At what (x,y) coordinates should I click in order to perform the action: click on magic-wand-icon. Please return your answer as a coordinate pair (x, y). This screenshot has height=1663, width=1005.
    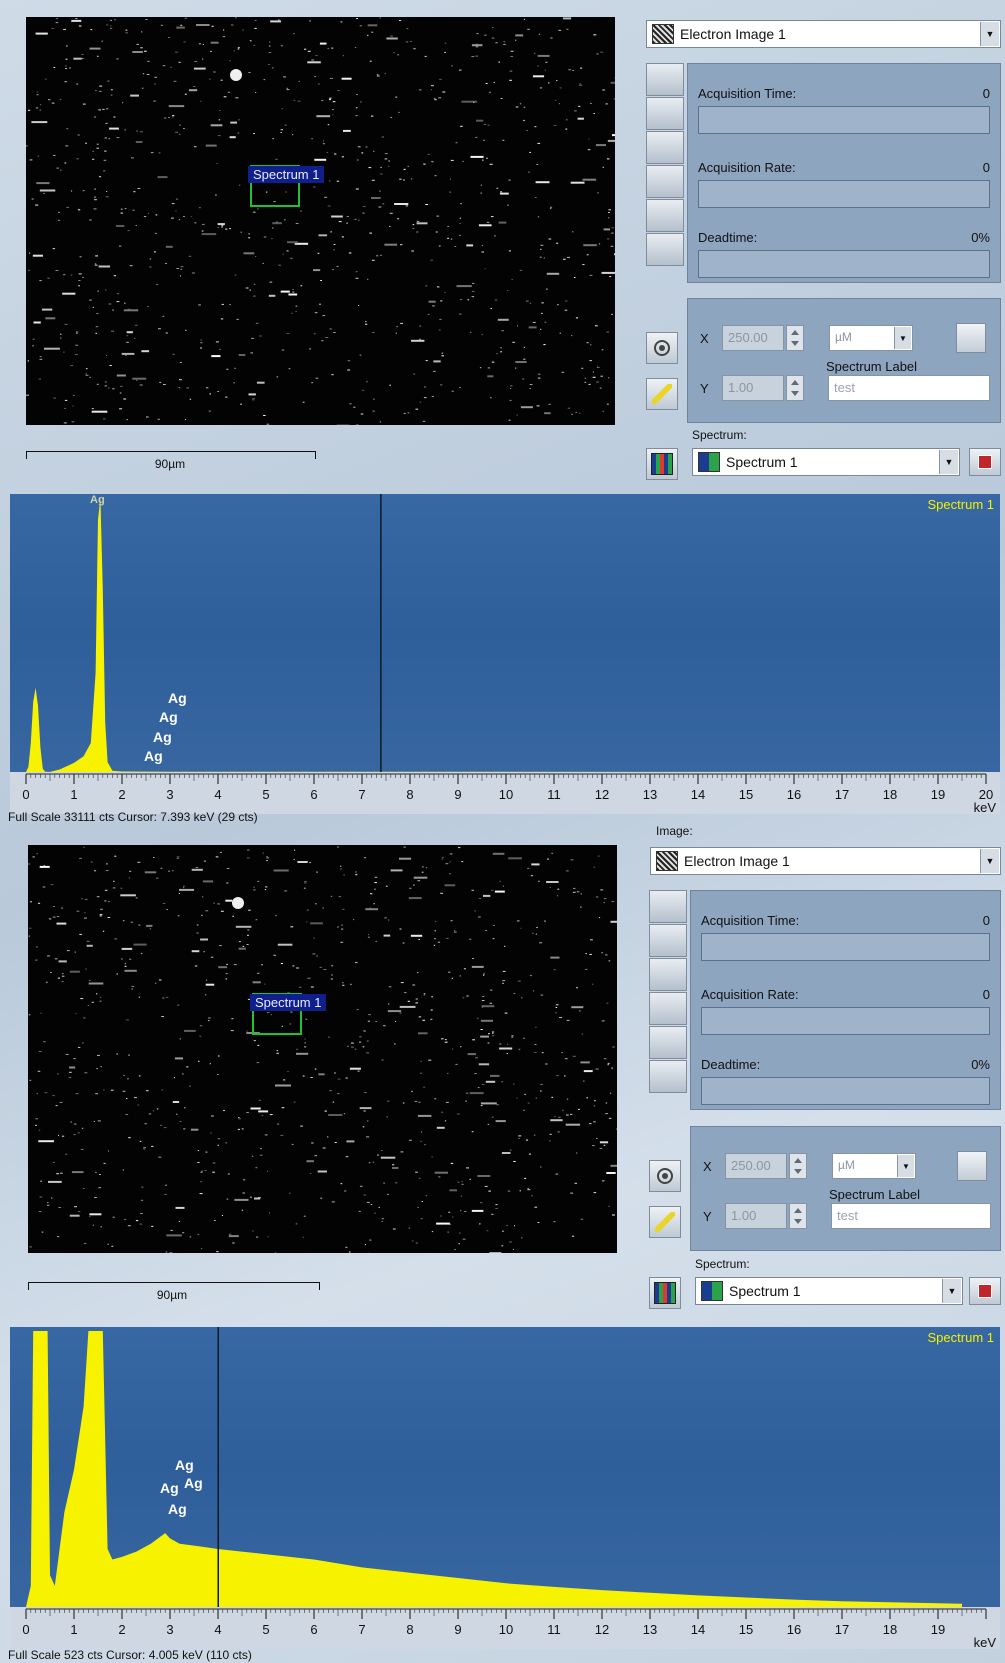
    Looking at the image, I should click on (665, 1222).